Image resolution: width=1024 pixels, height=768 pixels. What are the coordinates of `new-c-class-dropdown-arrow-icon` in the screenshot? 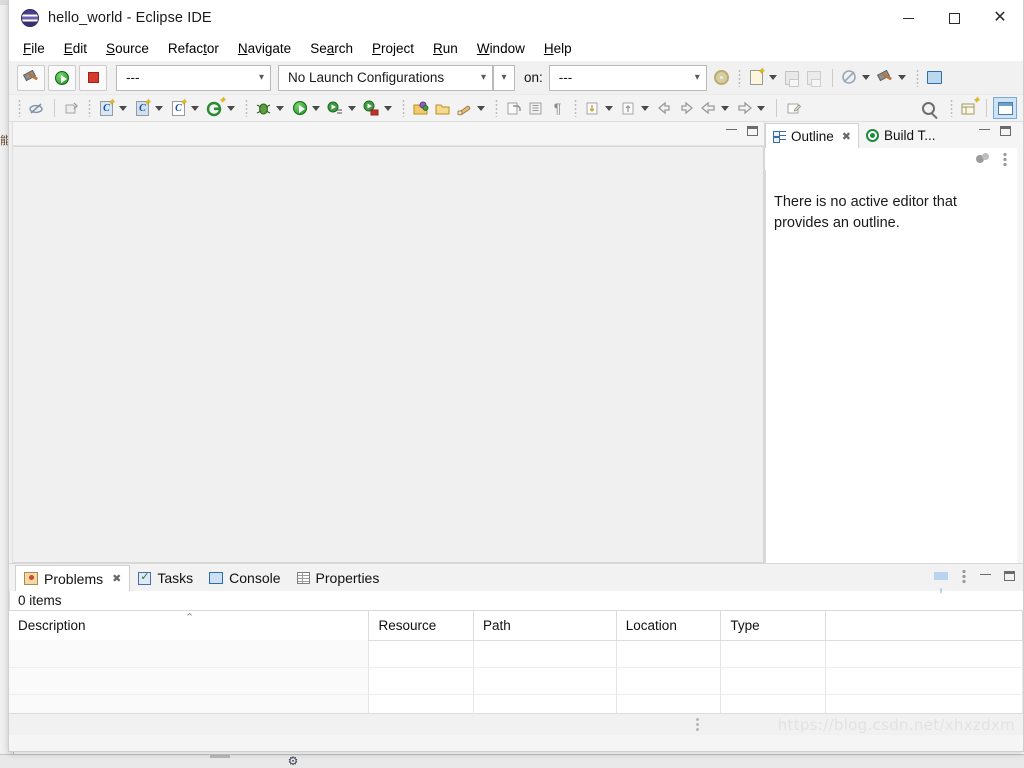 It's located at (123, 108).